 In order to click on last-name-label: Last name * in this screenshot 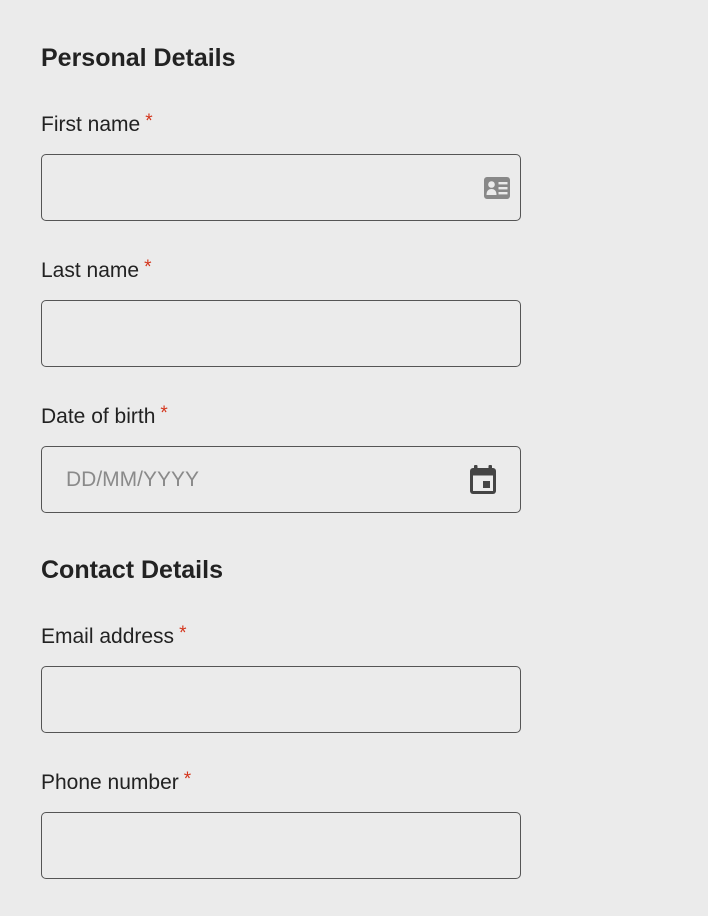, I will do `click(96, 271)`.